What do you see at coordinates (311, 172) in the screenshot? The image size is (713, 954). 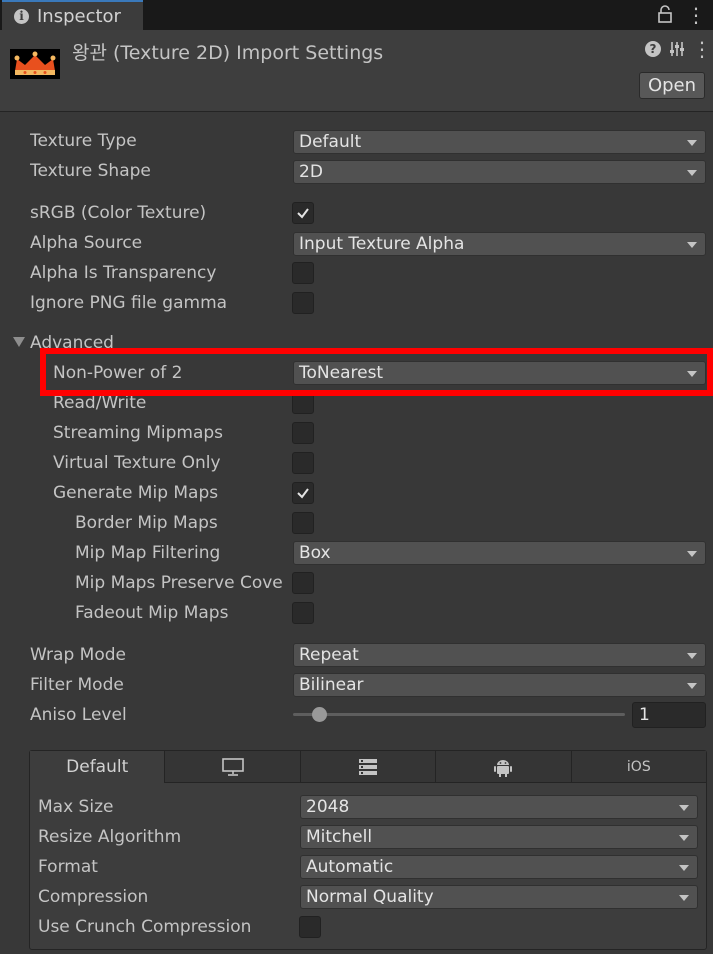 I see `texture-shape-value: 2D` at bounding box center [311, 172].